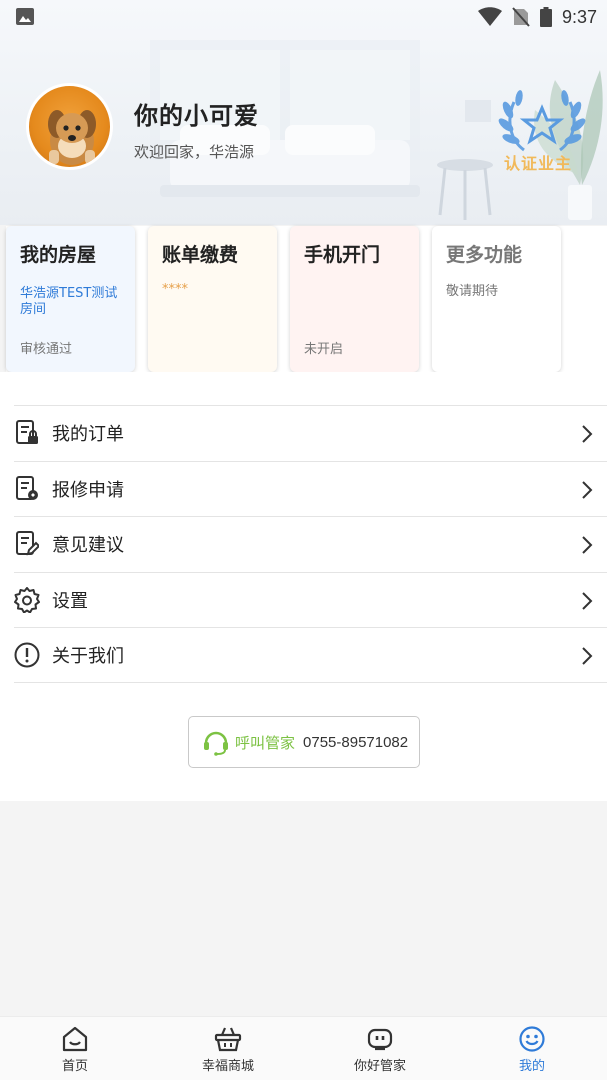 The width and height of the screenshot is (607, 1080). What do you see at coordinates (200, 255) in the screenshot?
I see `card-title: 账单缴费` at bounding box center [200, 255].